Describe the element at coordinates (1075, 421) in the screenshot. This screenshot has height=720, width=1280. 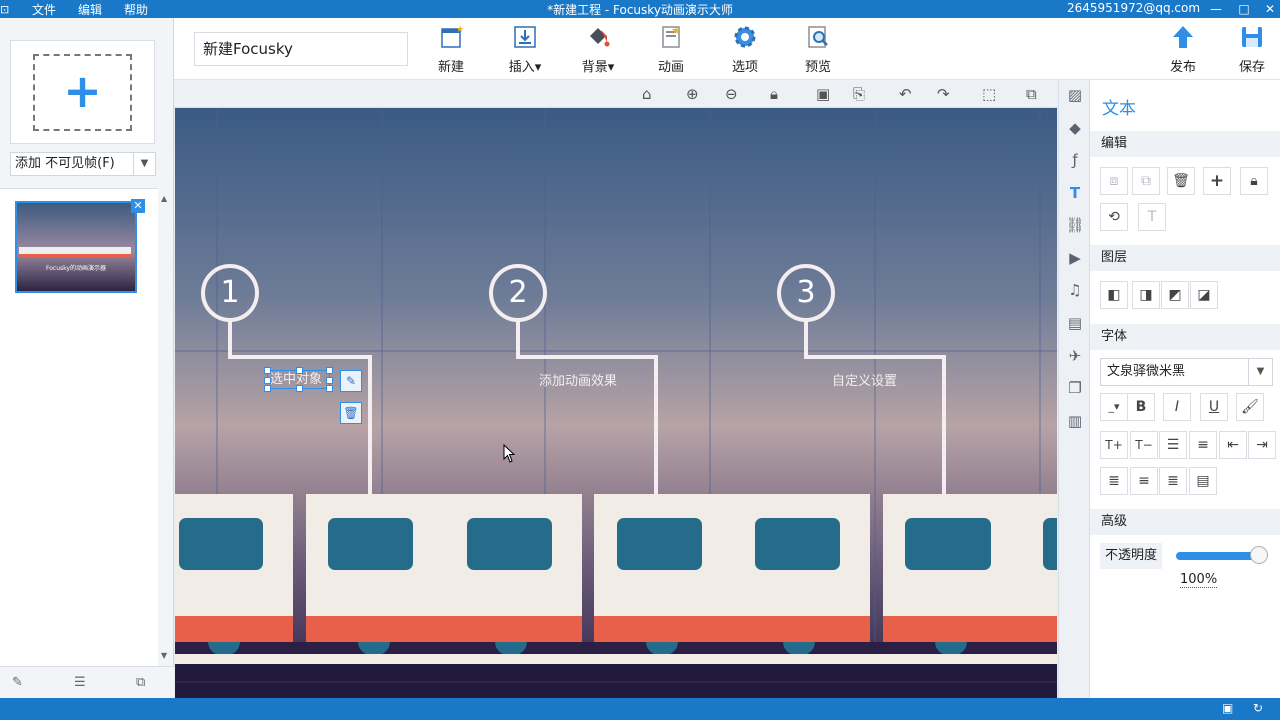
I see `layout-icon: ▥` at that location.